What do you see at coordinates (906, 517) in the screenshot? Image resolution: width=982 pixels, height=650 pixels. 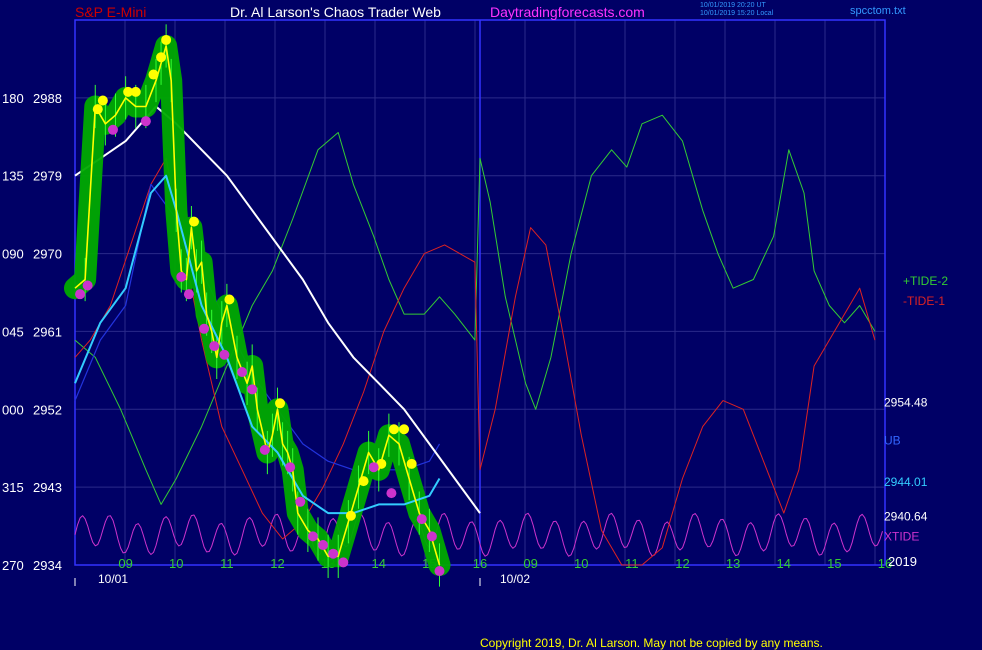 I see `right-label-2940-64: 2940.64` at bounding box center [906, 517].